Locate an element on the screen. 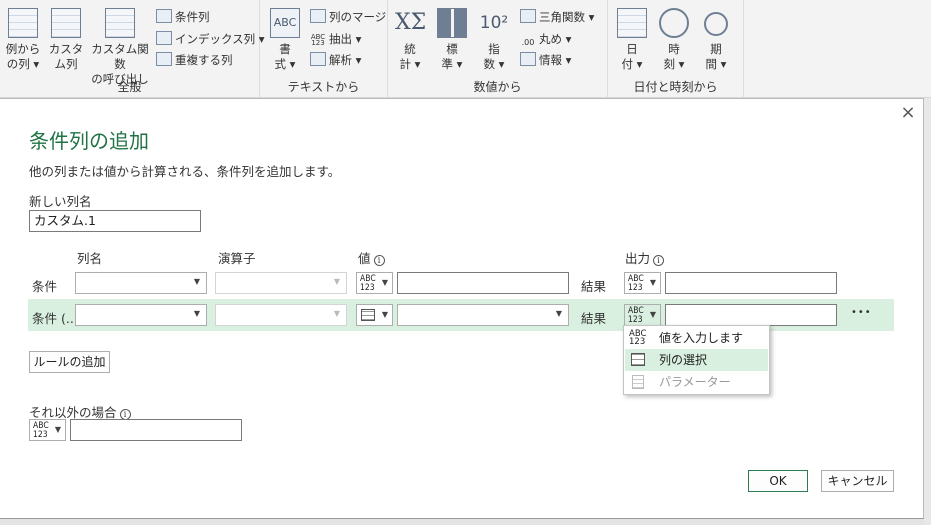 Image resolution: width=931 pixels, height=525 pixels. from-examples-button: 例から の列 ▾ is located at coordinates (23, 40).